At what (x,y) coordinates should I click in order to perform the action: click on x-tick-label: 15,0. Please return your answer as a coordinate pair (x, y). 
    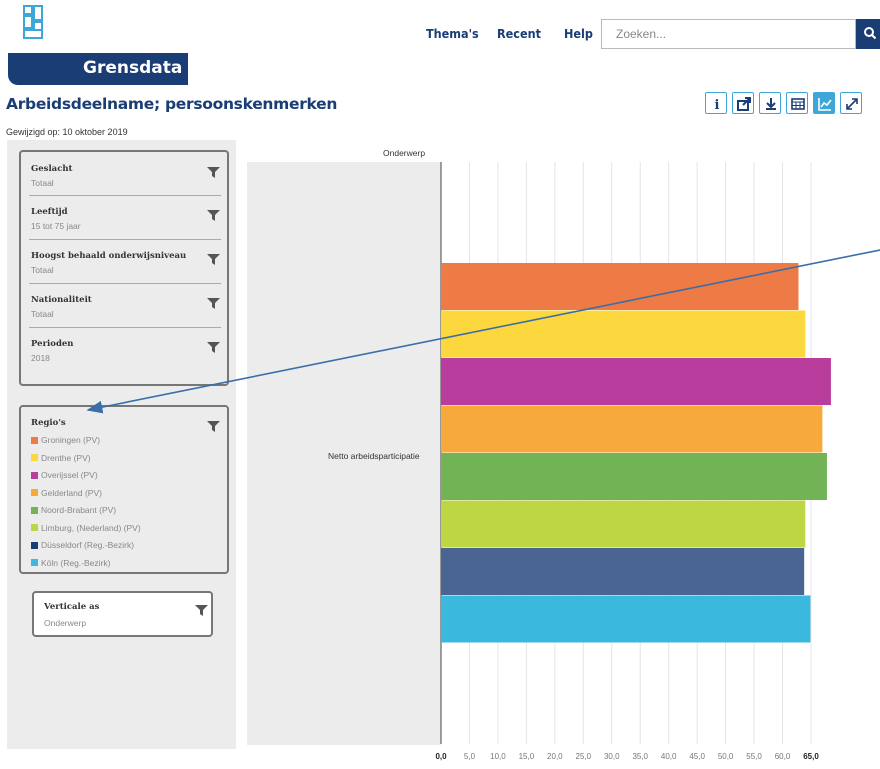
    Looking at the image, I should click on (527, 756).